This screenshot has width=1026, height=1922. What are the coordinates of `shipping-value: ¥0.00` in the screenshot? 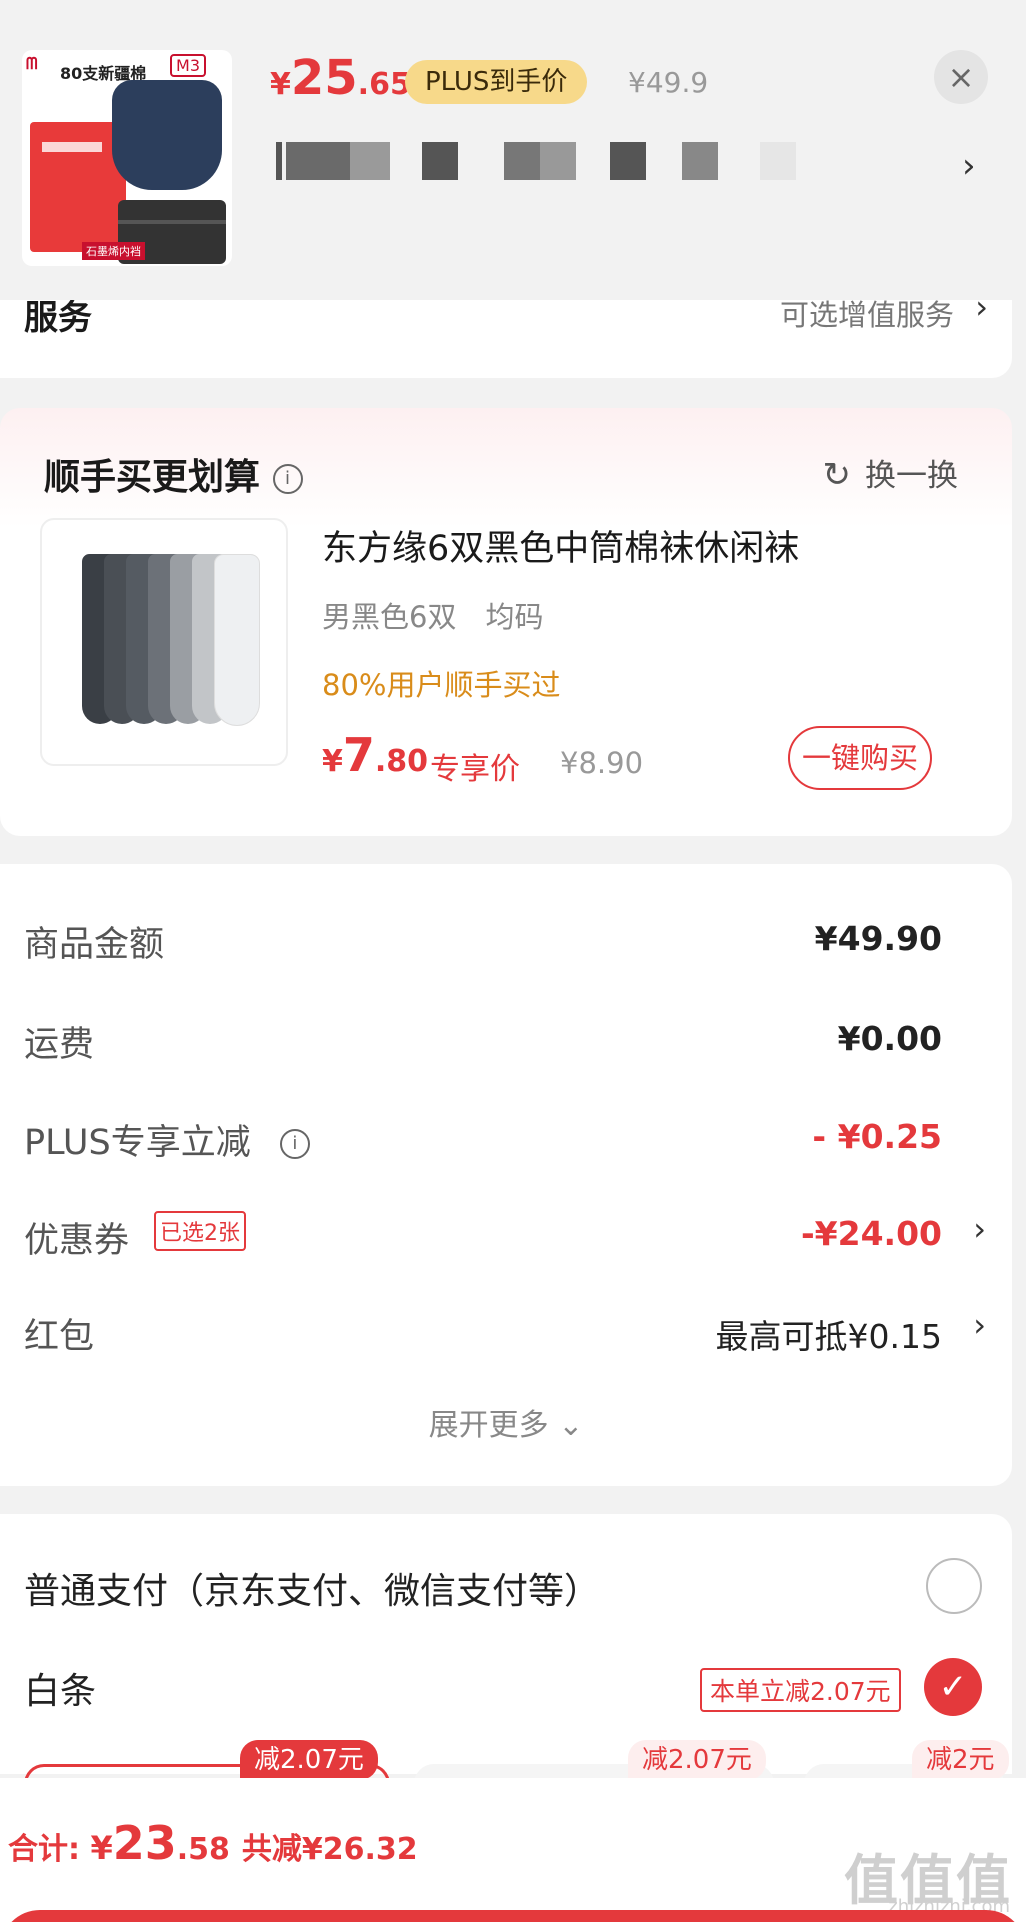 It's located at (889, 1038).